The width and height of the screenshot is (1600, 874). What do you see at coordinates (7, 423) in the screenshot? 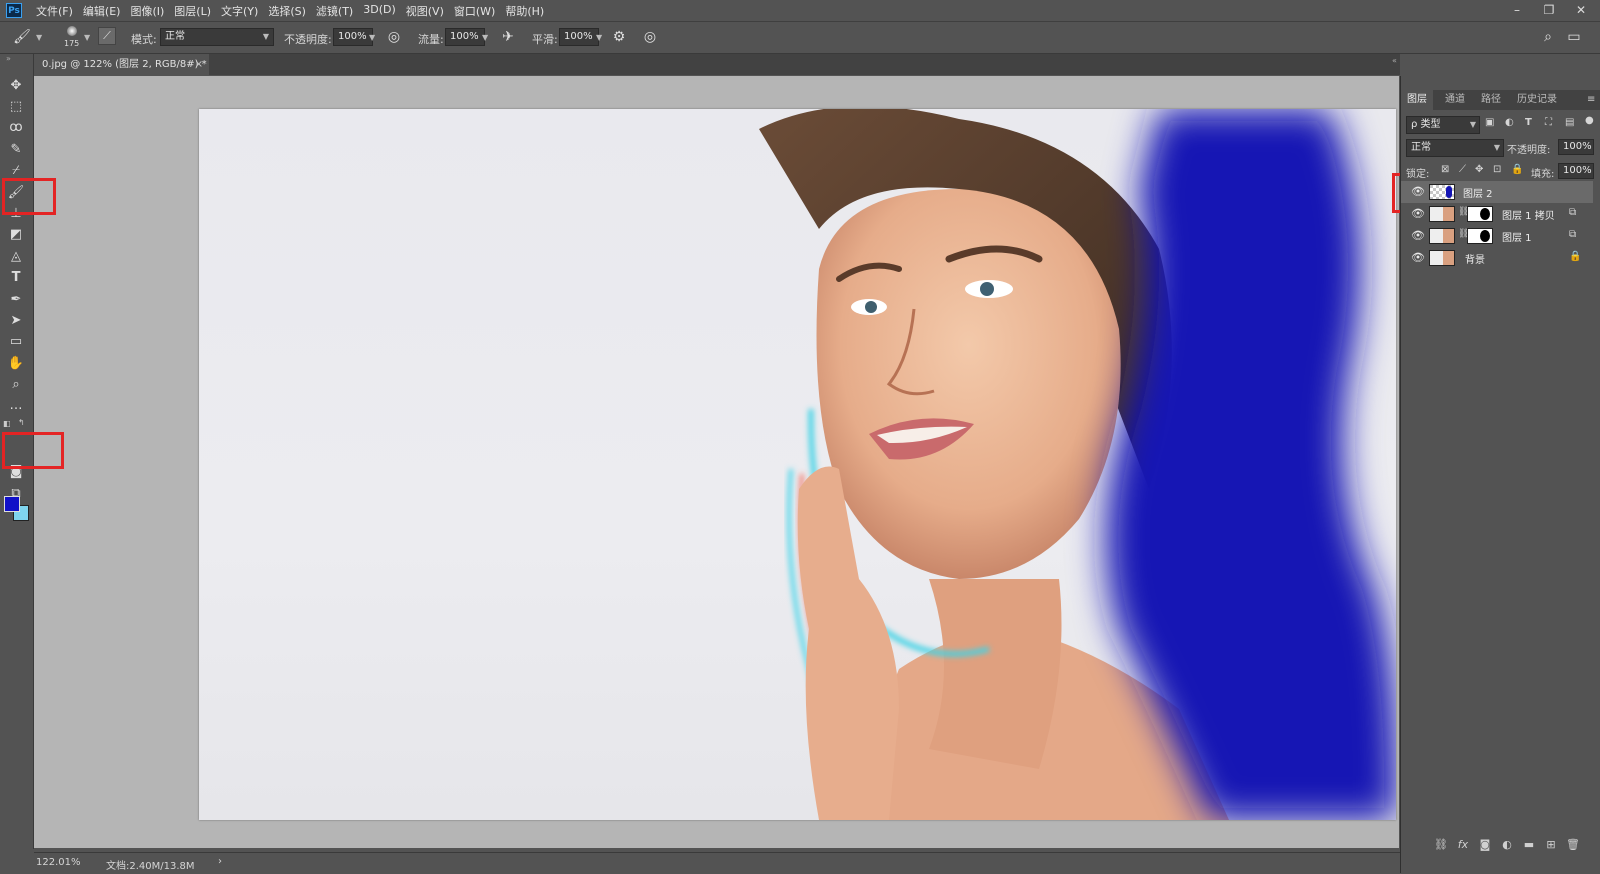
I see `default-colors-icon: ◧` at bounding box center [7, 423].